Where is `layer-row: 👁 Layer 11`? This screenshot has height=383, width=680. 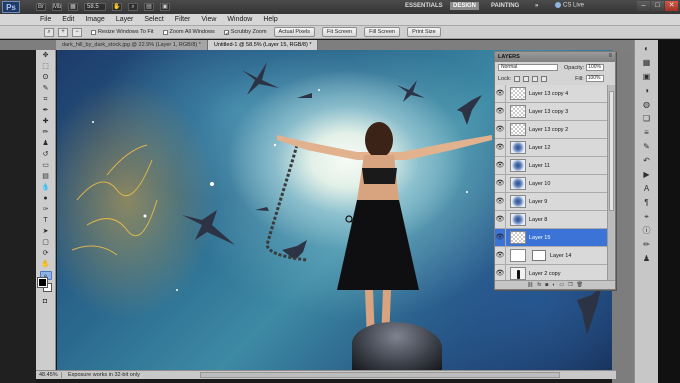 layer-row: 👁 Layer 11 is located at coordinates (551, 165).